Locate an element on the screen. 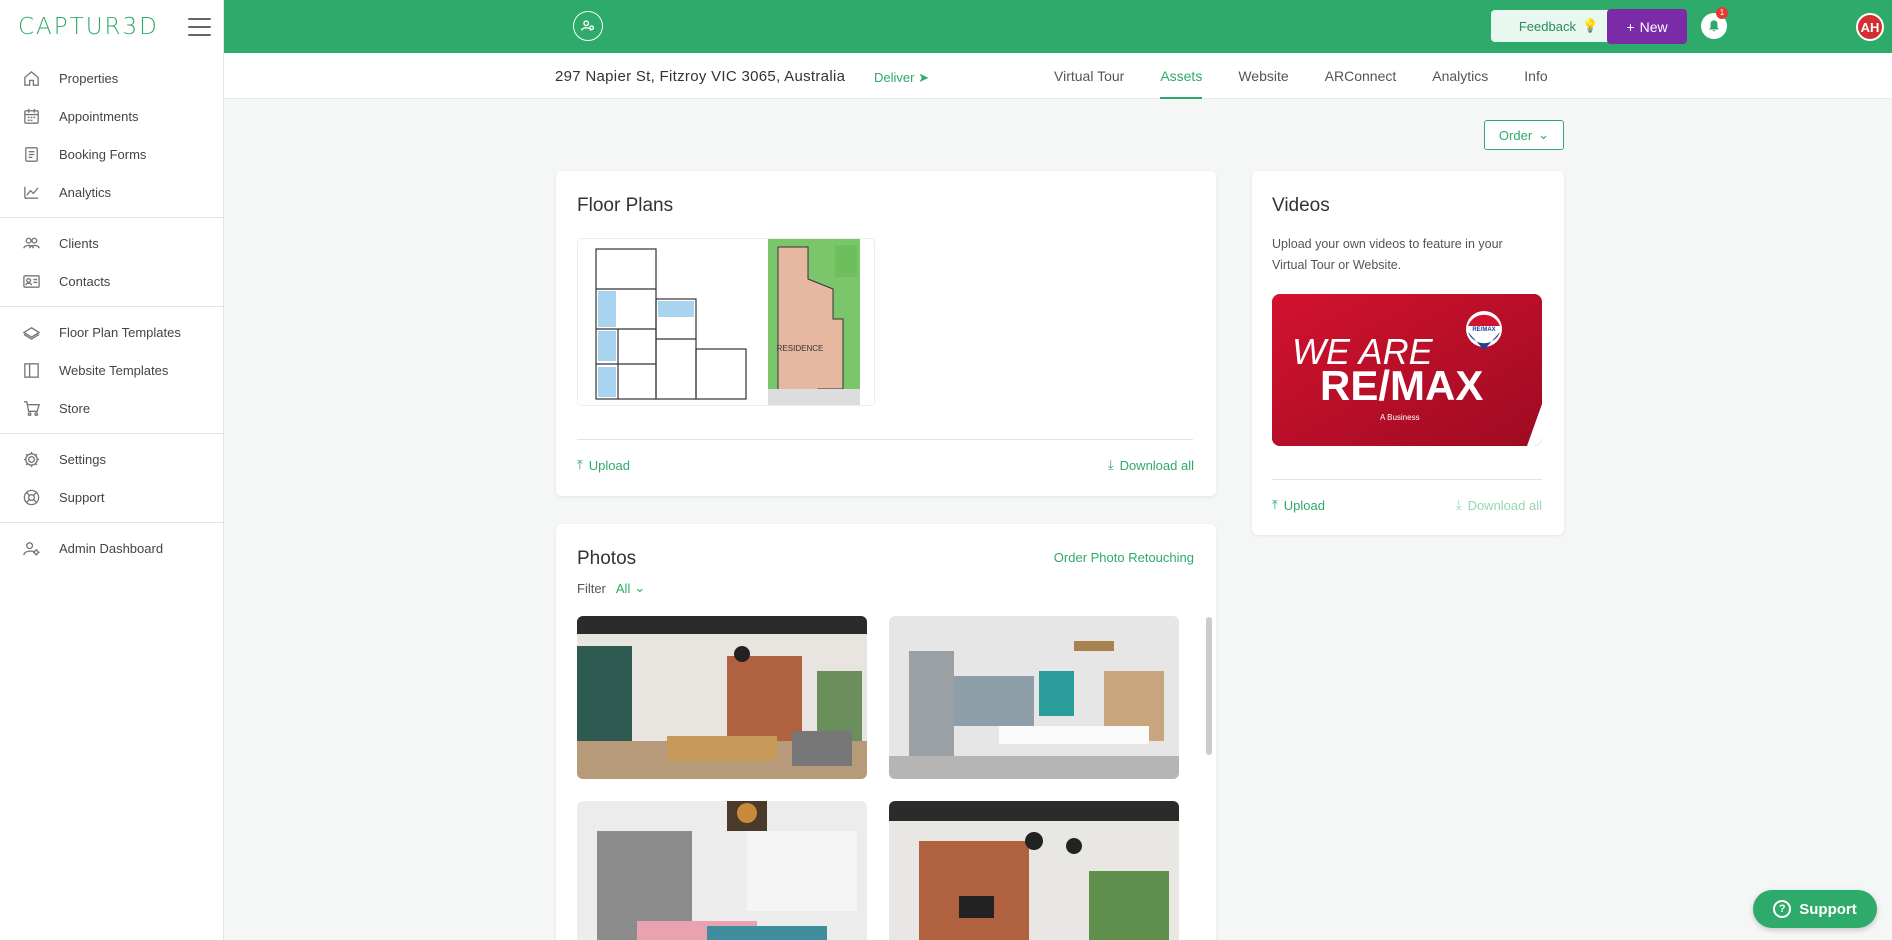  sidebar-item-clients: Clients is located at coordinates (111, 243).